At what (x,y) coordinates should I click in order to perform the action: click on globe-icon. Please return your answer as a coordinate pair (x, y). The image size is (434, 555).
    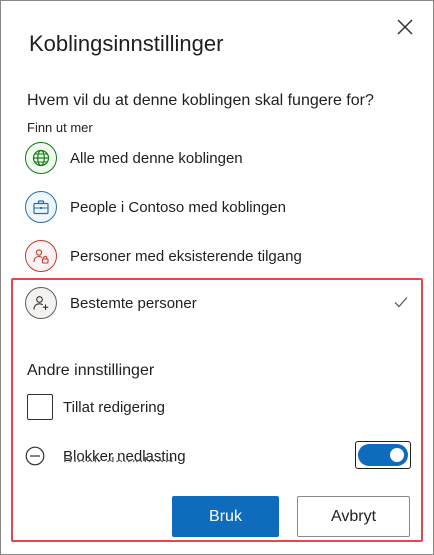
    Looking at the image, I should click on (41, 158).